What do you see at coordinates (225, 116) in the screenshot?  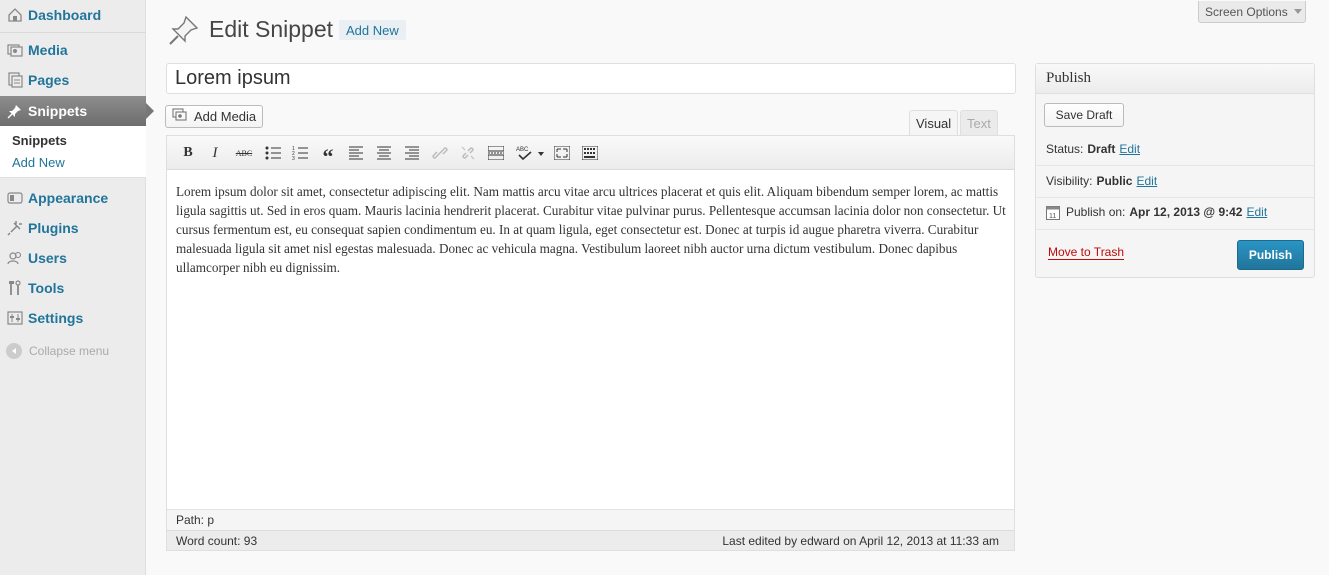 I see `add-media-label: Add Media` at bounding box center [225, 116].